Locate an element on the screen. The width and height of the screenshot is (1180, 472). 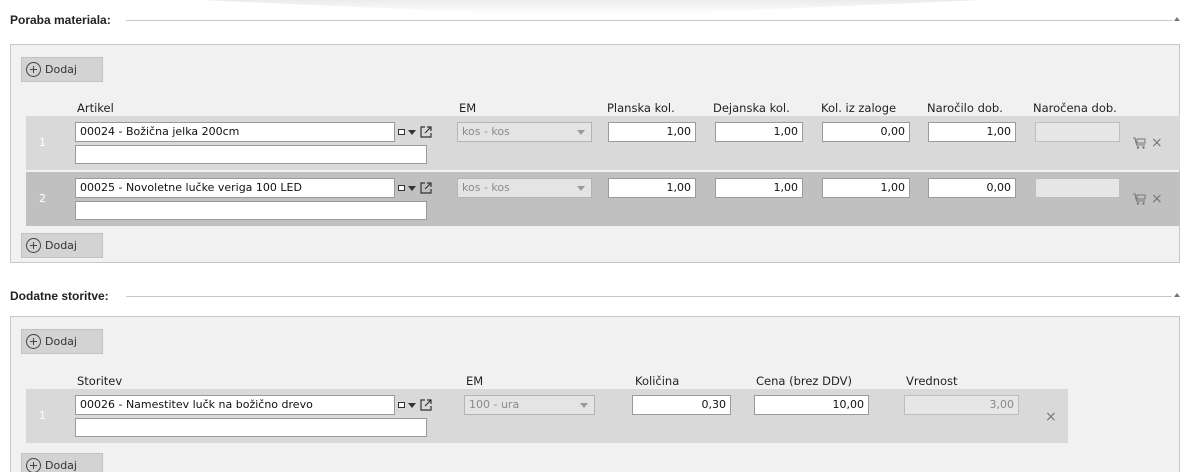
material-add-top-button: Dodaj is located at coordinates (62, 69).